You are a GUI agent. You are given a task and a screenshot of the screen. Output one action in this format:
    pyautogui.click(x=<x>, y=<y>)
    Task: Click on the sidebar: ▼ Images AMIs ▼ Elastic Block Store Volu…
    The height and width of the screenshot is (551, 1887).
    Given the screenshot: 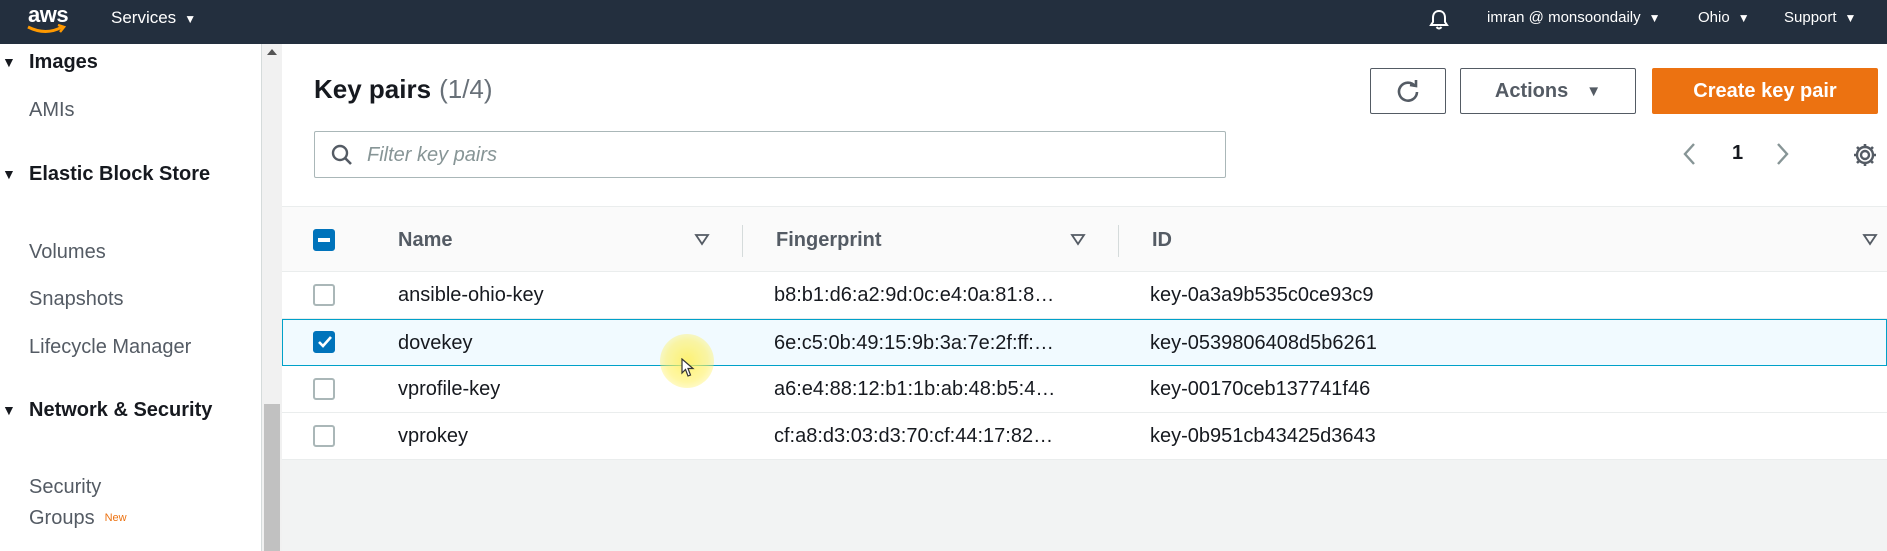 What is the action you would take?
    pyautogui.click(x=131, y=297)
    